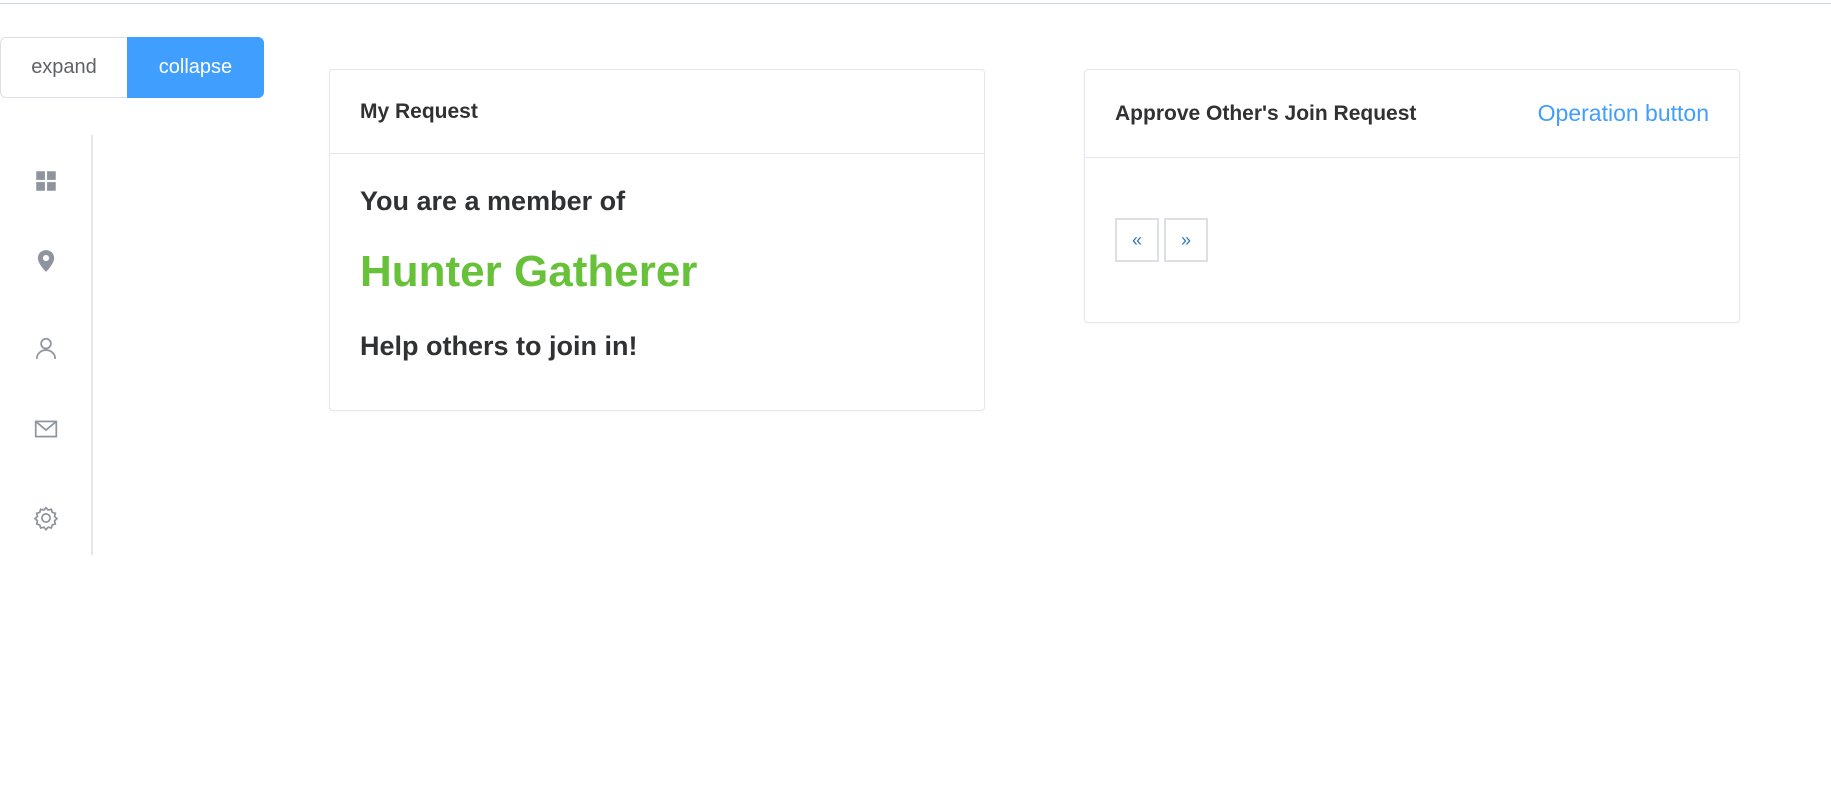 The width and height of the screenshot is (1831, 805). Describe the element at coordinates (915, 3) in the screenshot. I see `top-divider` at that location.